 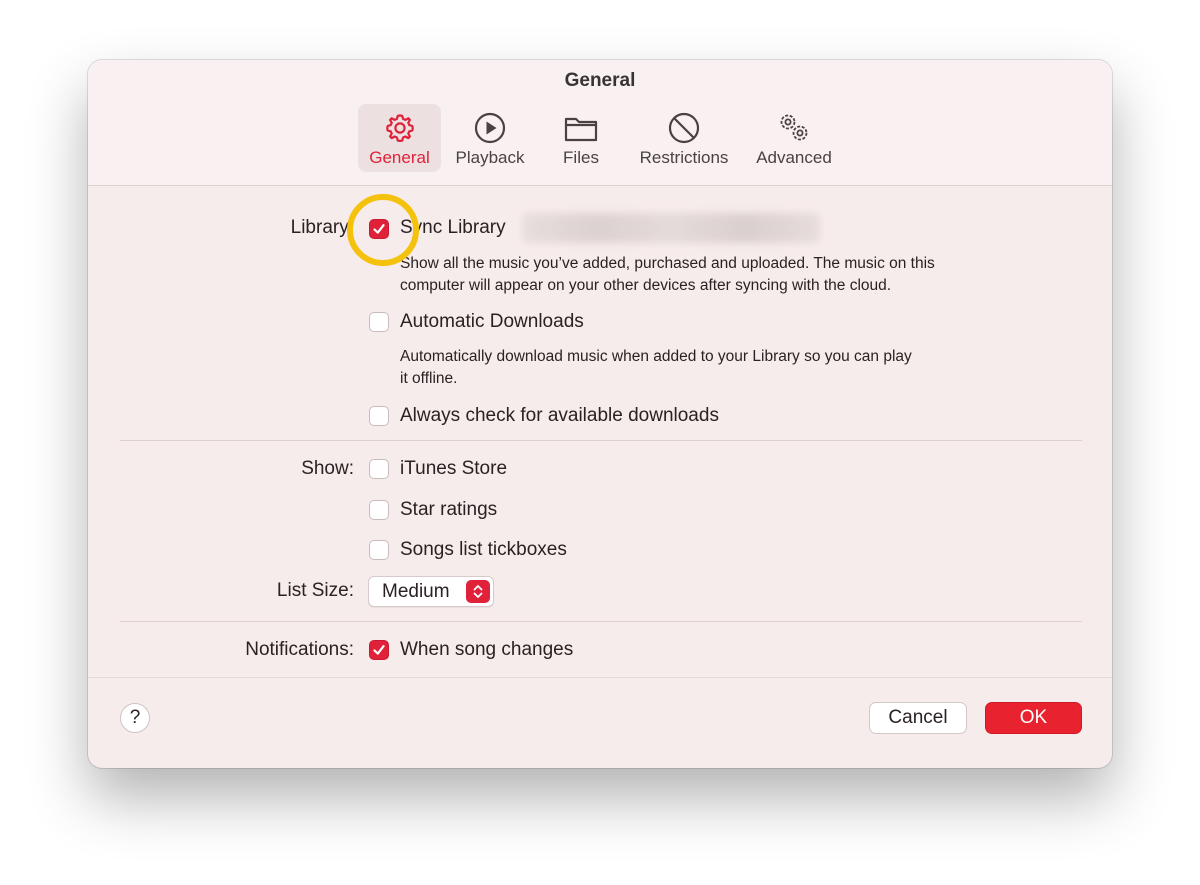 I want to click on tab-playback-label: Playback, so click(x=490, y=157).